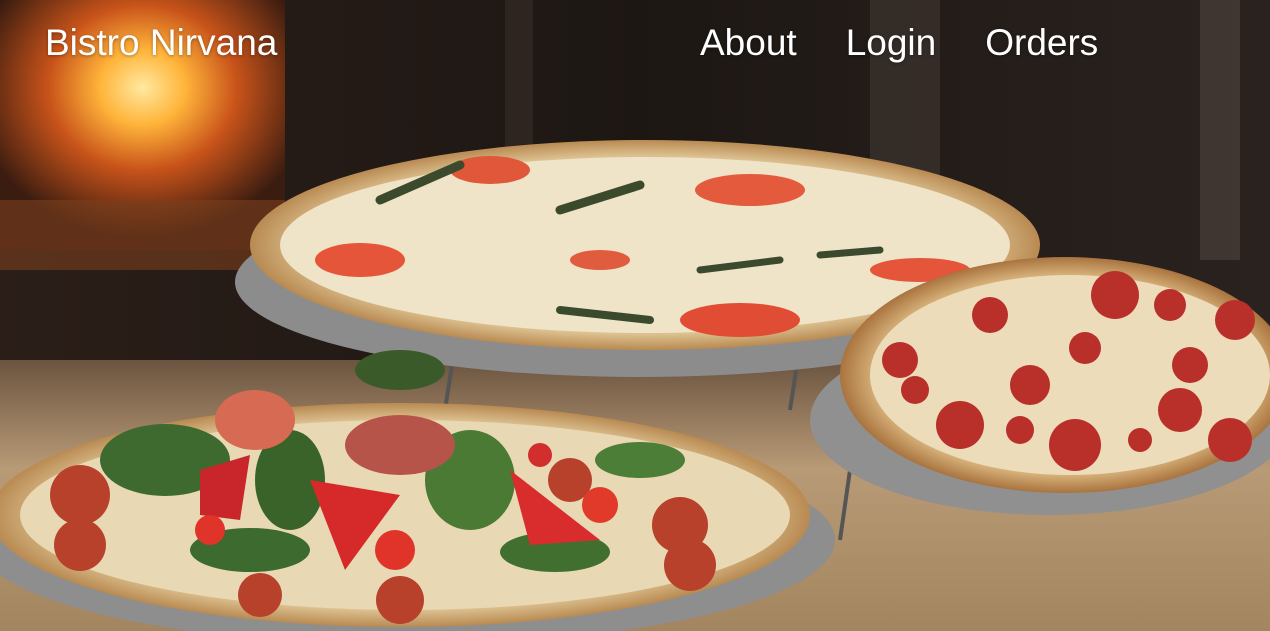 This screenshot has width=1270, height=631. Describe the element at coordinates (891, 43) in the screenshot. I see `nav-link-login: Login` at that location.